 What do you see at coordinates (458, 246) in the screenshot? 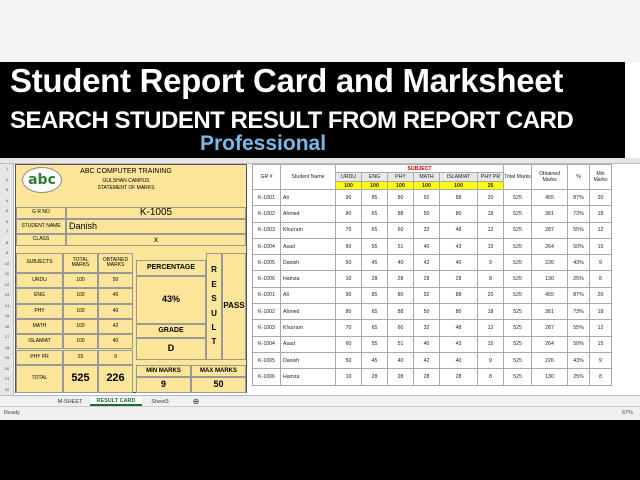
I see `table-cell: 43` at bounding box center [458, 246].